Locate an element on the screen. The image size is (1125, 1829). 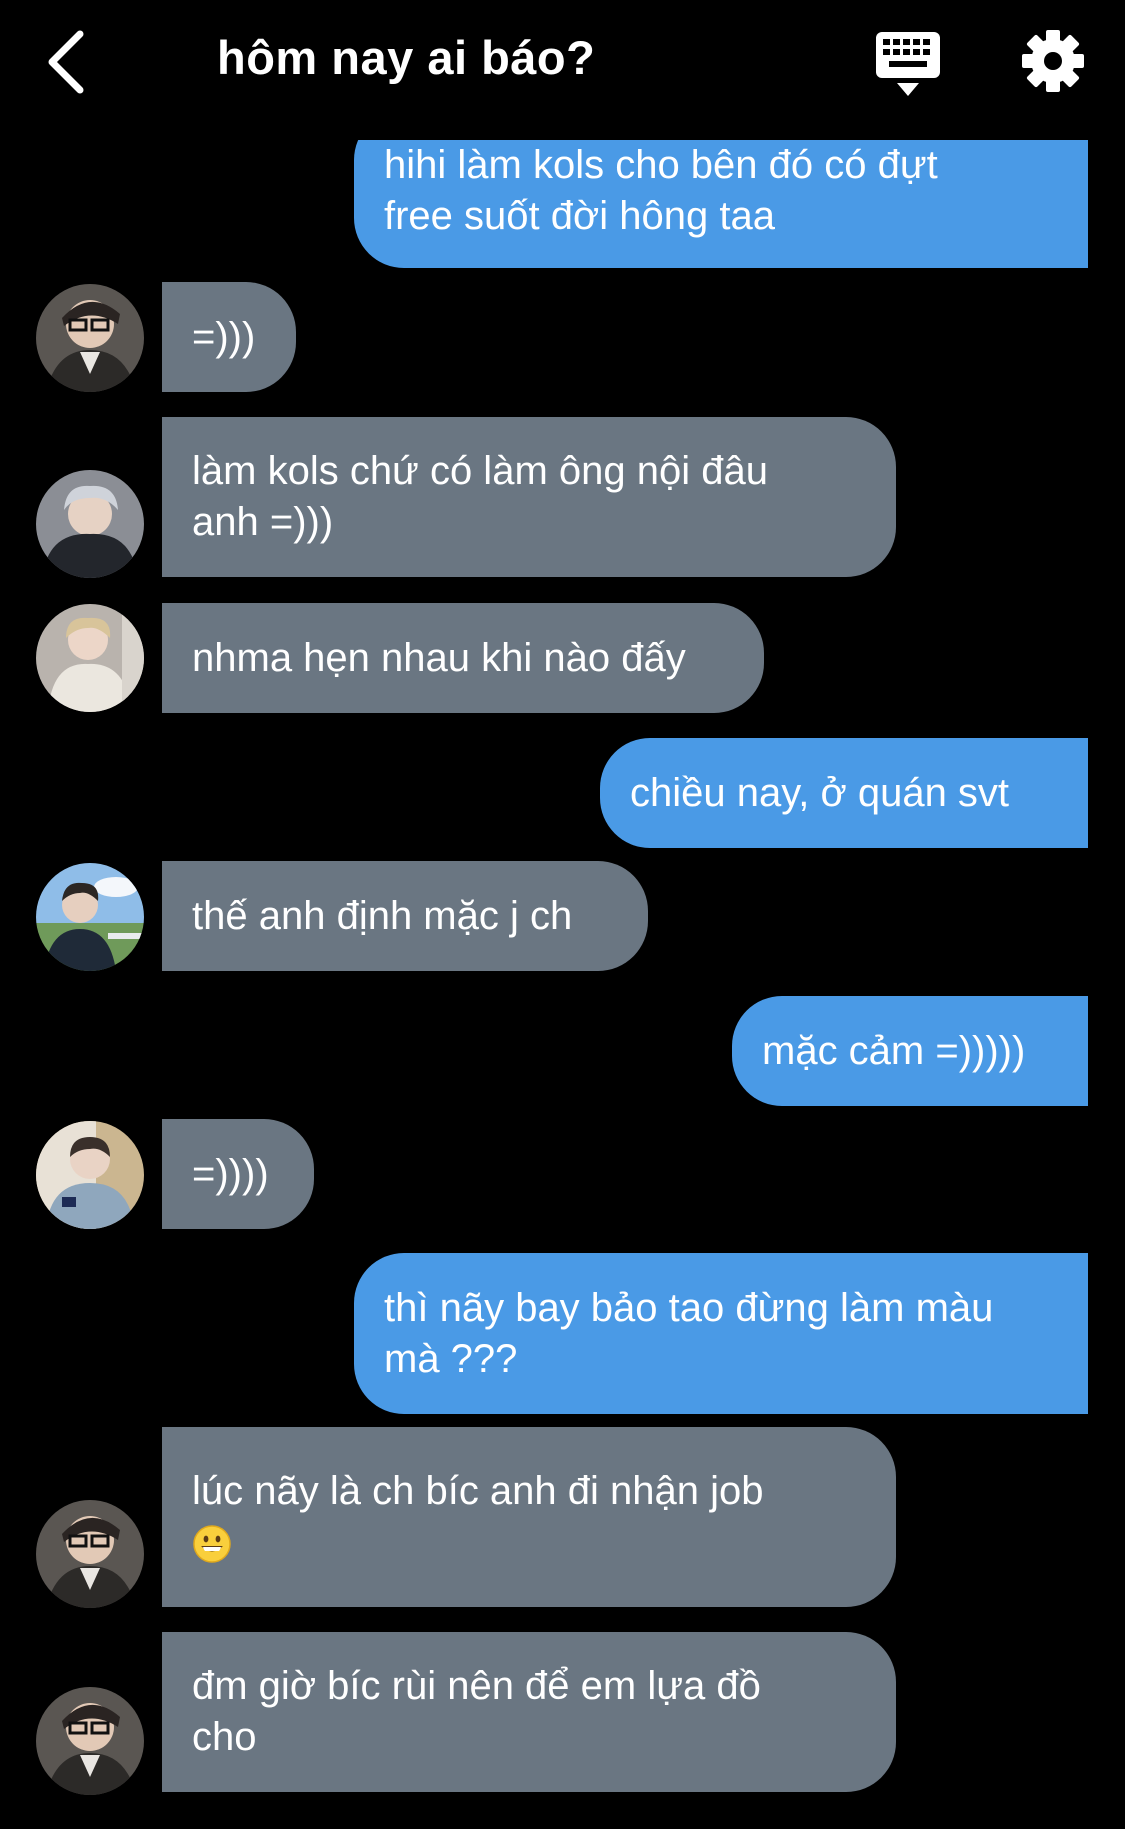
message-line: chiều nay, ở quán svt is located at coordinates (820, 792).